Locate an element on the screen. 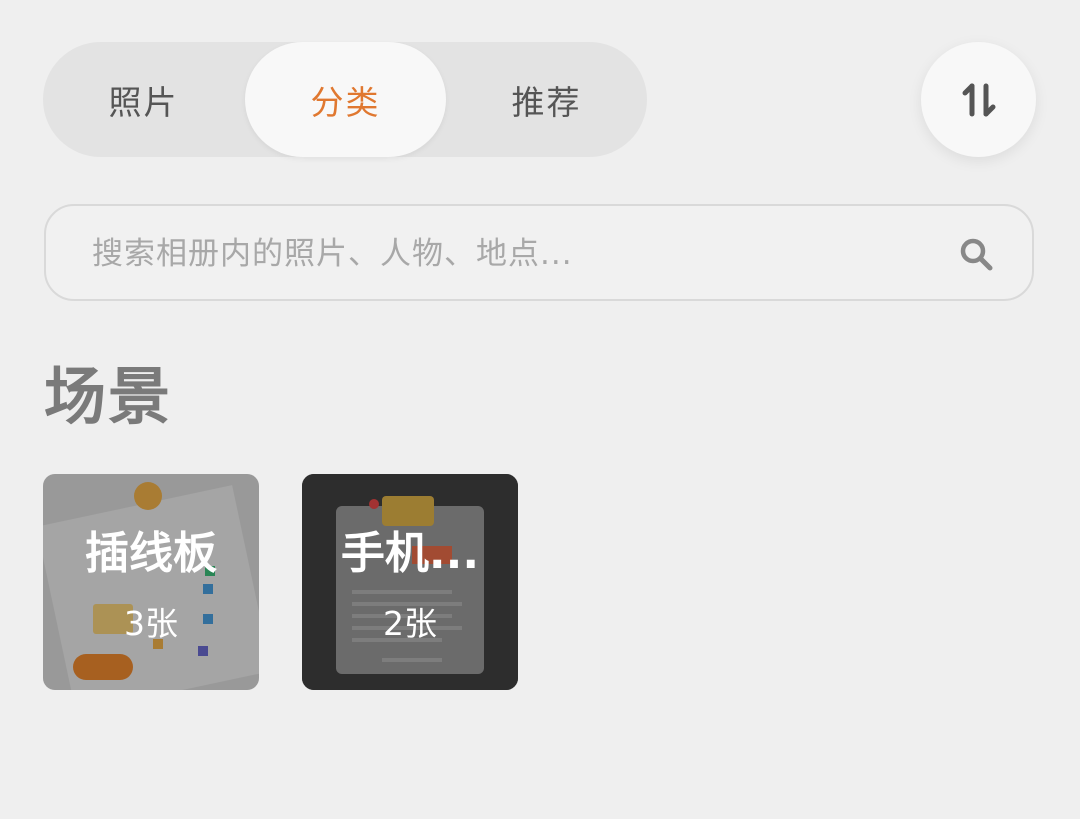 This screenshot has height=819, width=1080. album-count: 3张 is located at coordinates (151, 623).